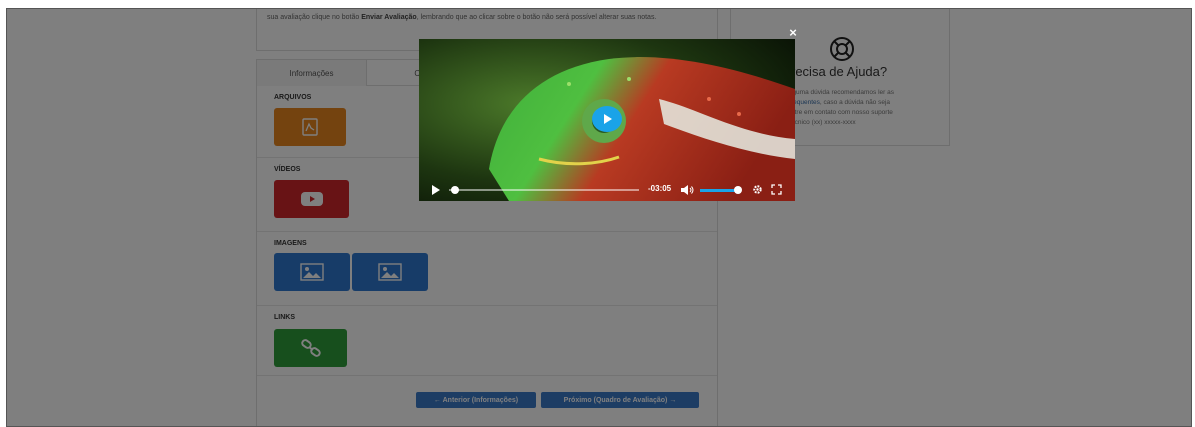 The image size is (1195, 427). Describe the element at coordinates (544, 190) in the screenshot. I see `progress-bar` at that location.